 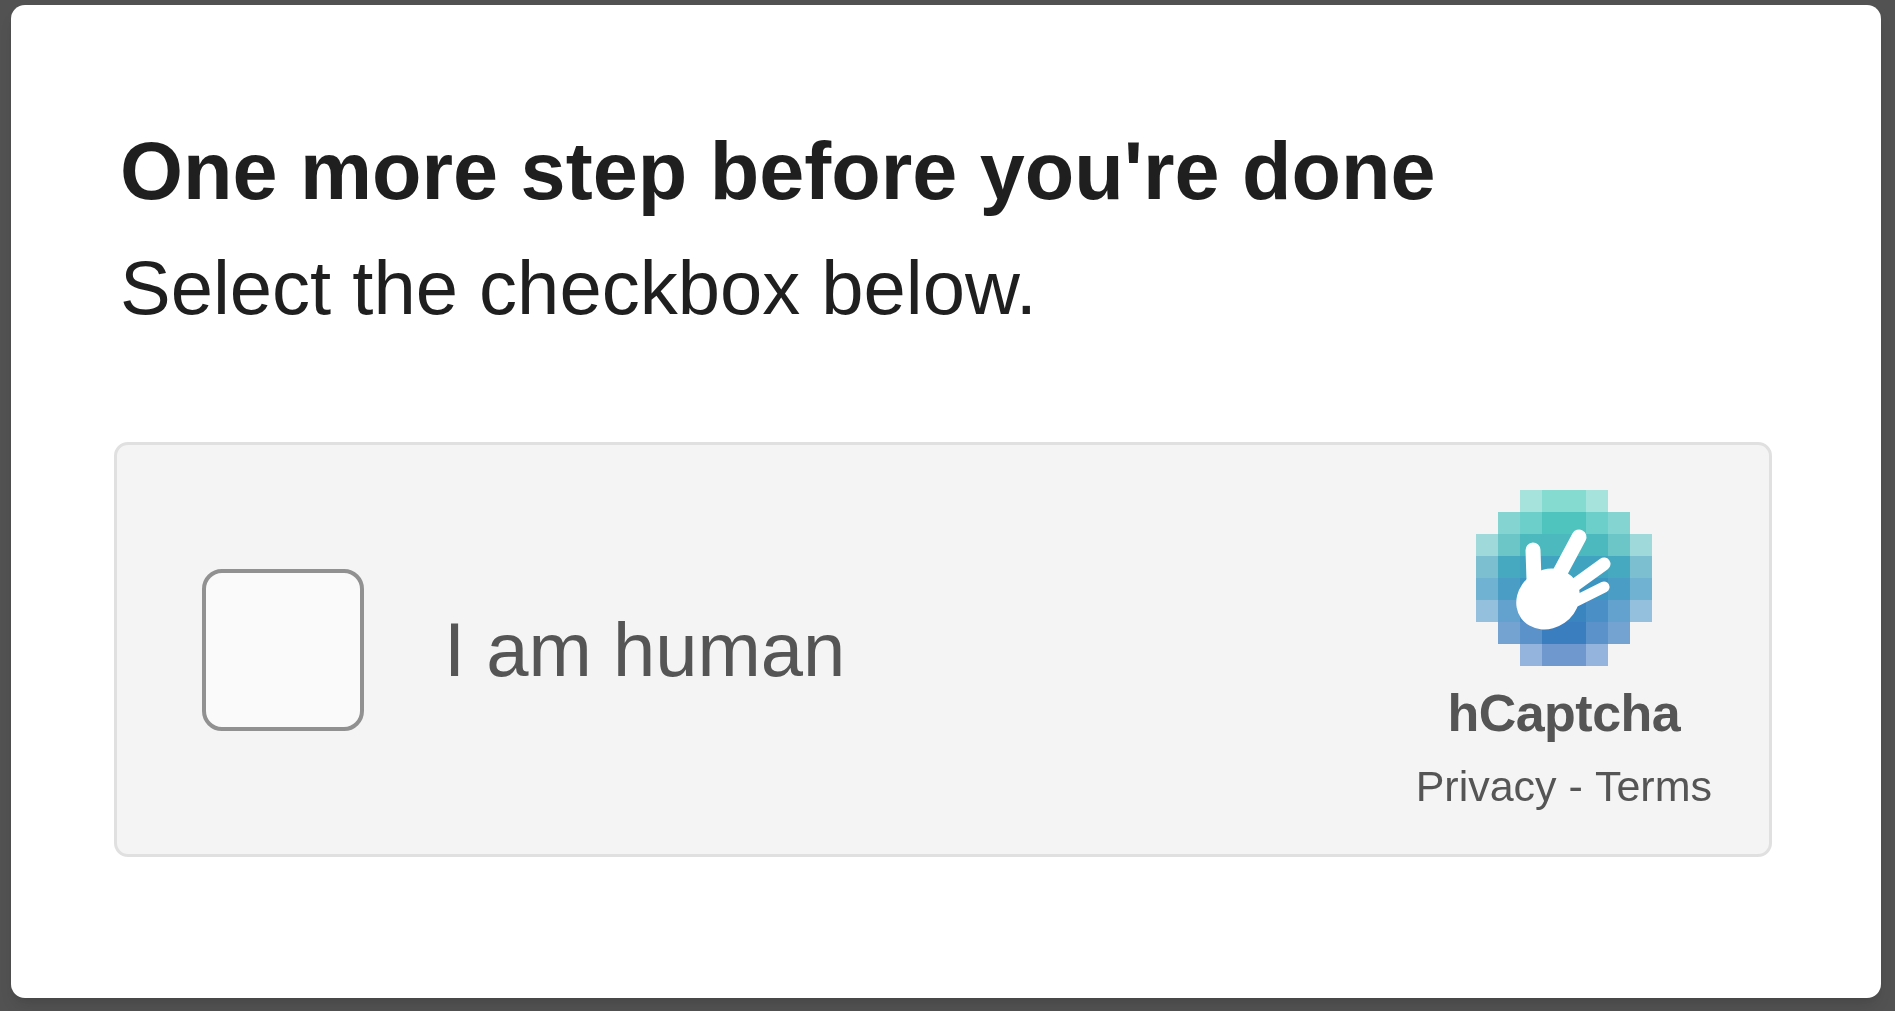 I want to click on footer-link: Terms, so click(x=1653, y=785).